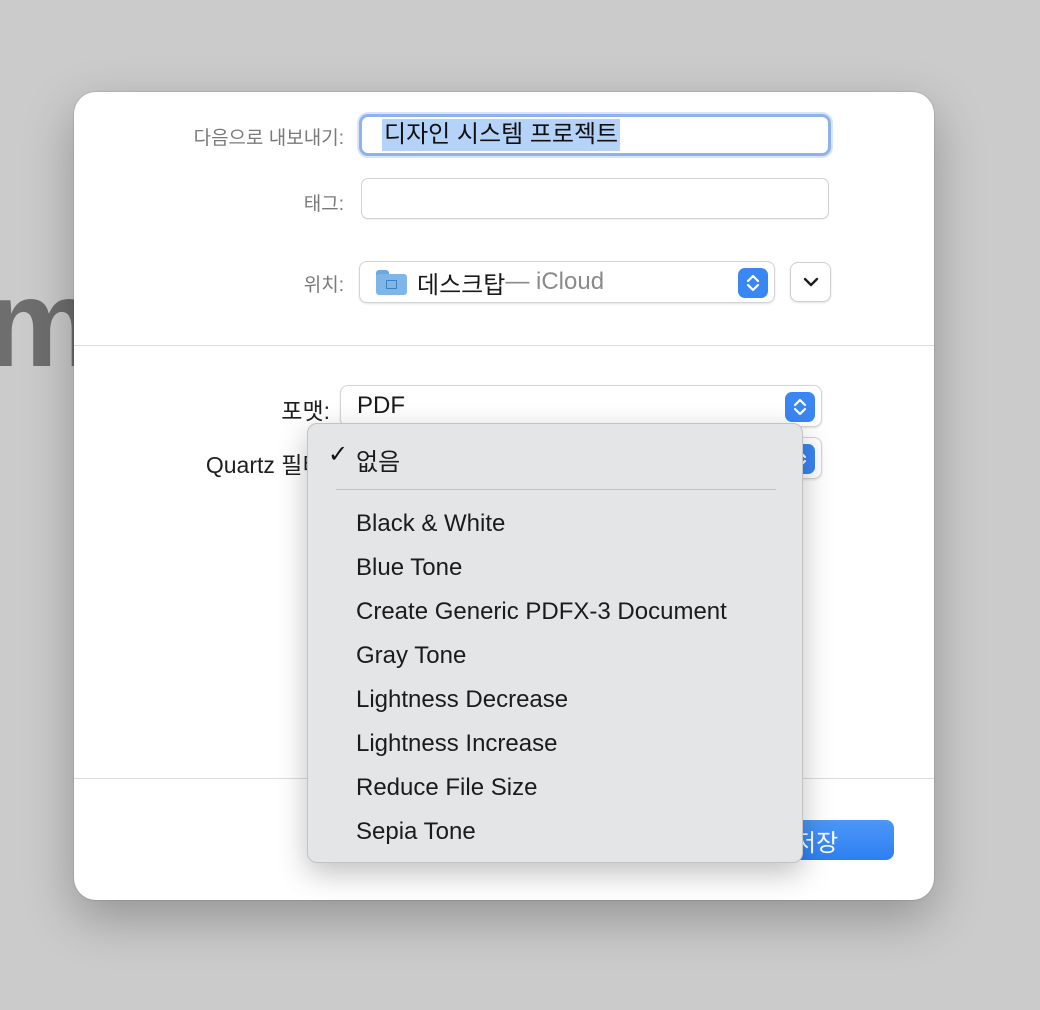  Describe the element at coordinates (381, 405) in the screenshot. I see `format-value: PDF` at that location.